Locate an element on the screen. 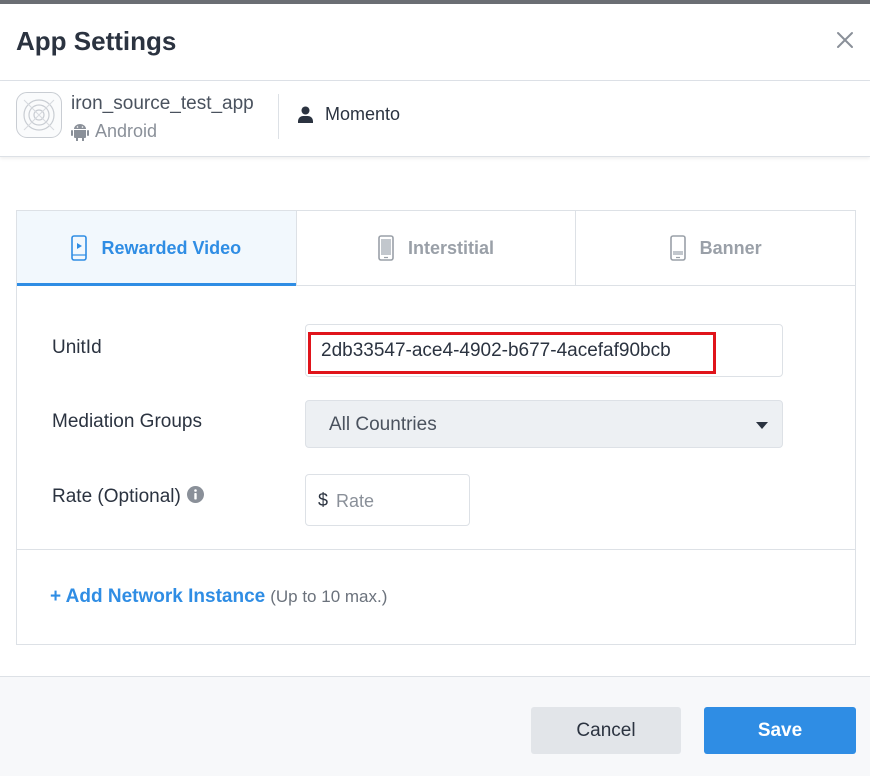  close-icon is located at coordinates (845, 40).